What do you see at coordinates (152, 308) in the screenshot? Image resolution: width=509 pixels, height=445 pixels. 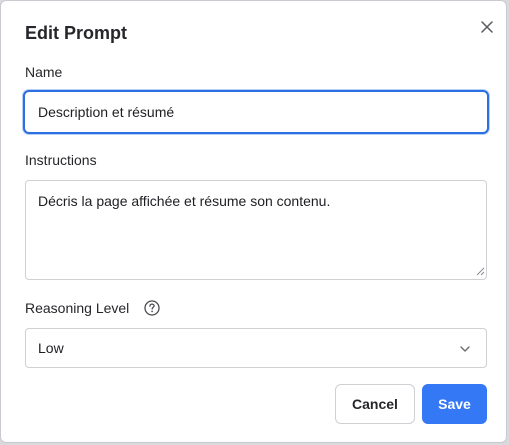 I see `help-circle-icon` at bounding box center [152, 308].